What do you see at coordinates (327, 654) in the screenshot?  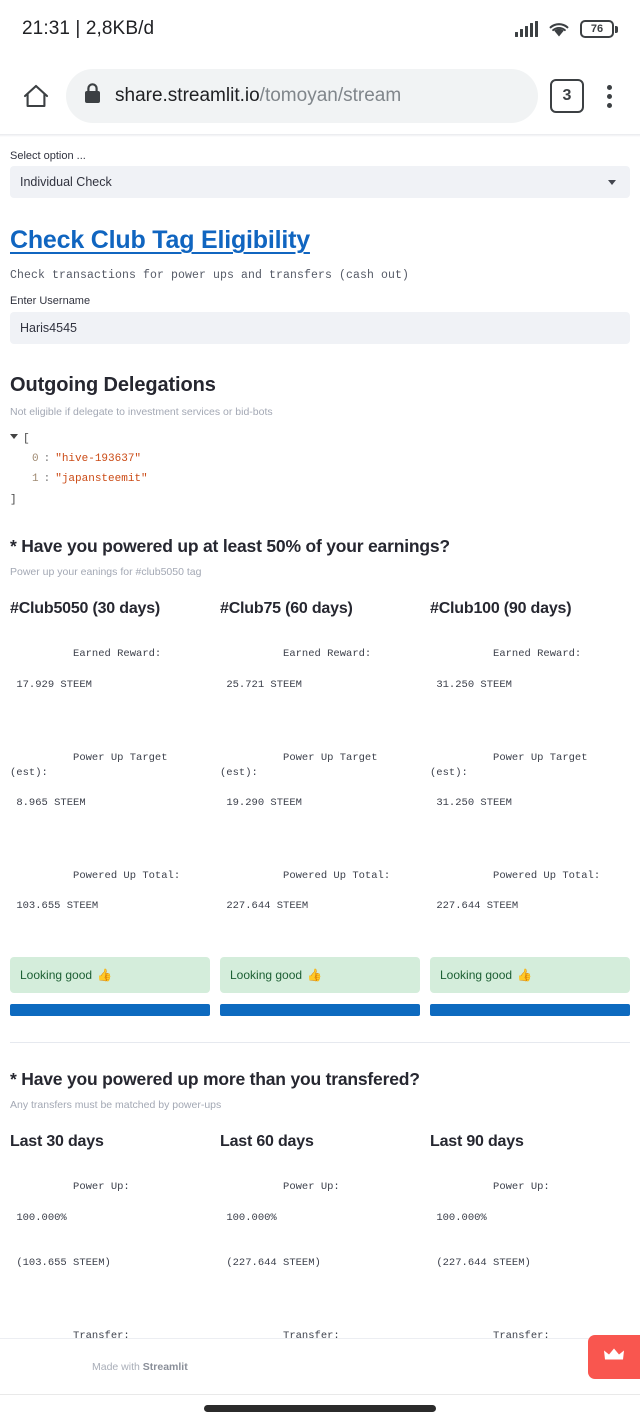 I see `metric-label: Earned Reward:` at bounding box center [327, 654].